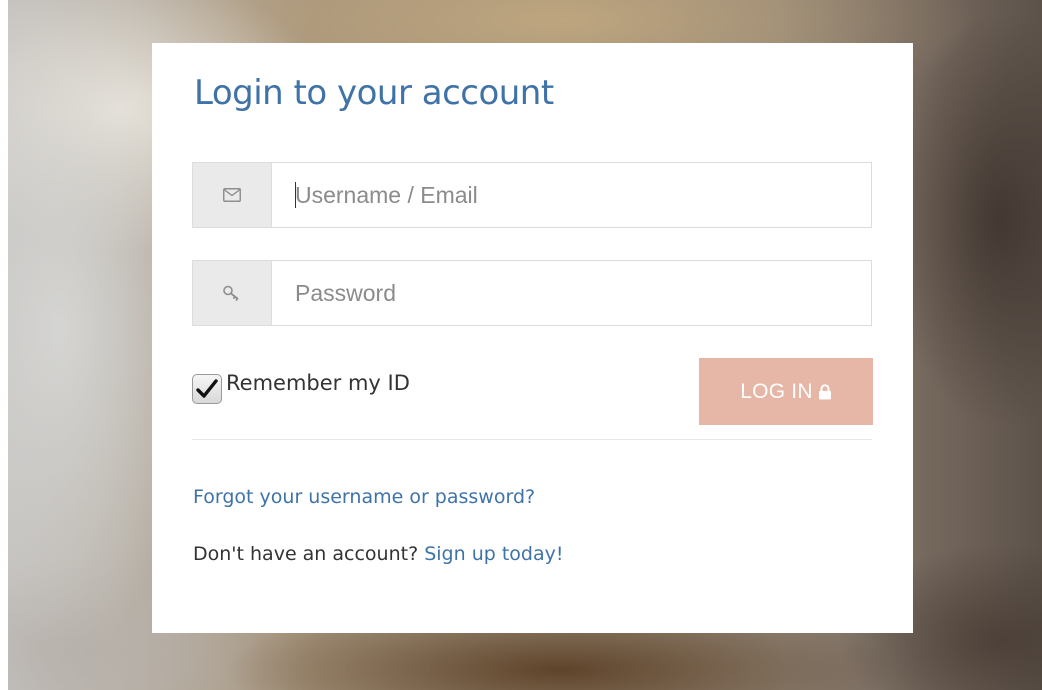  I want to click on username-input, so click(571, 195).